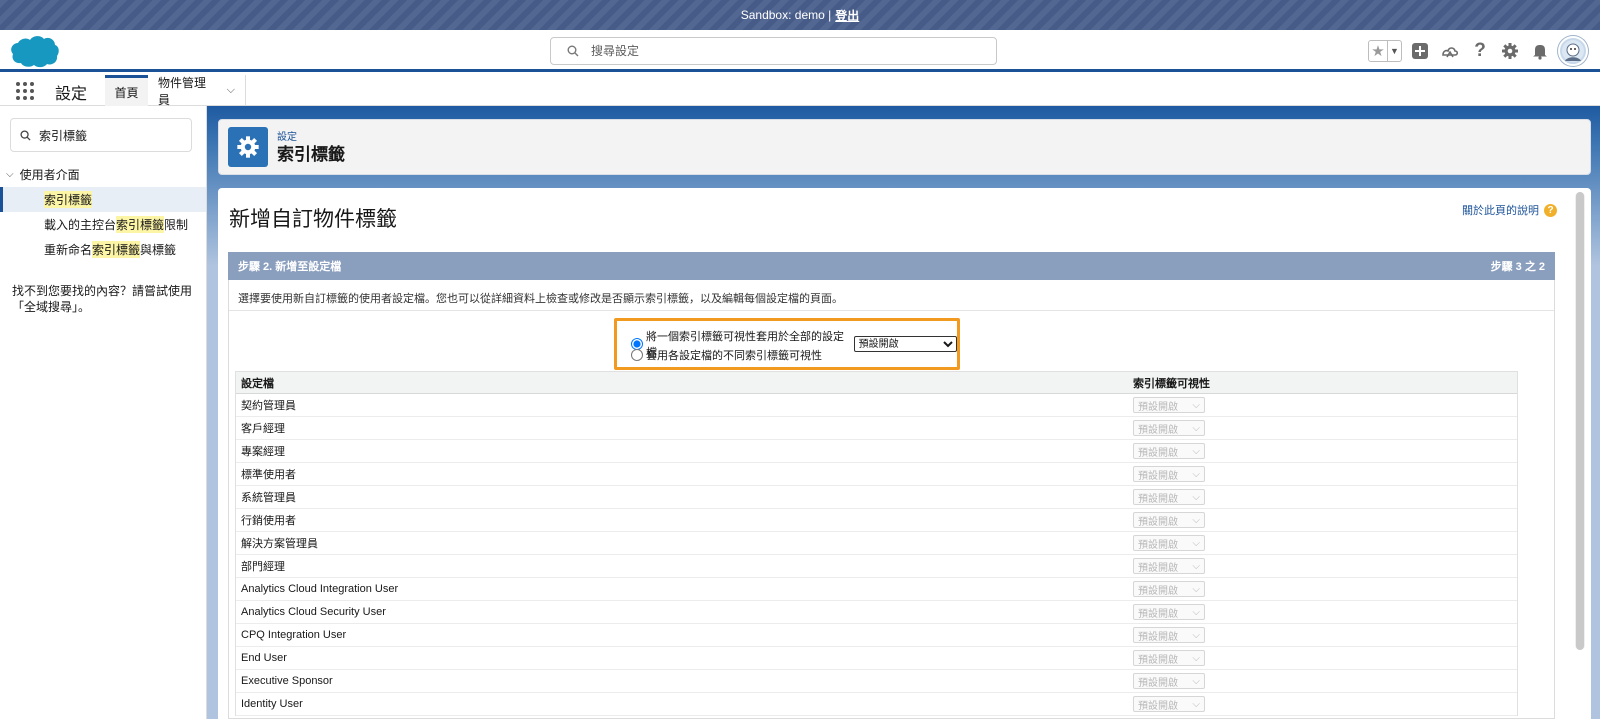 The image size is (1600, 719). Describe the element at coordinates (1394, 51) in the screenshot. I see `chevron-down-icon: ▼` at that location.